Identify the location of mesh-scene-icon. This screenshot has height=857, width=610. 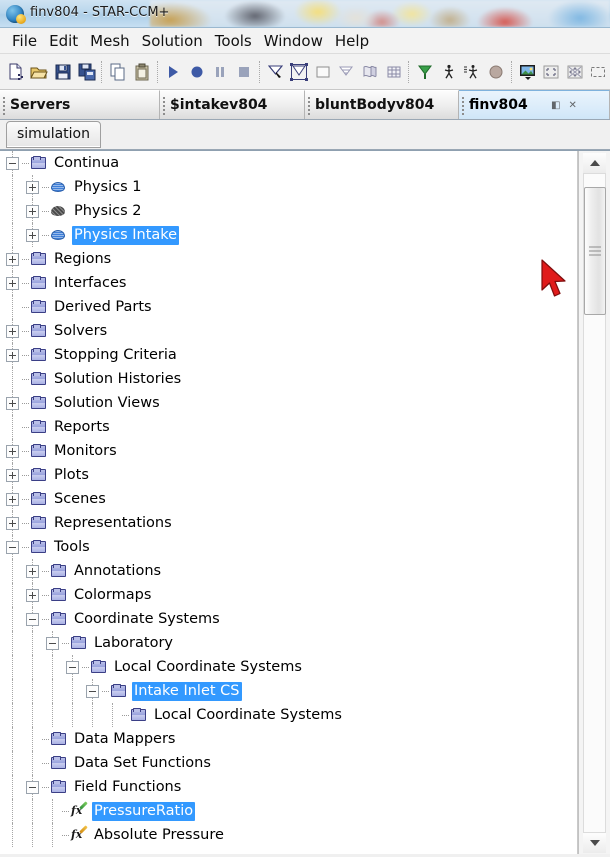
(394, 72).